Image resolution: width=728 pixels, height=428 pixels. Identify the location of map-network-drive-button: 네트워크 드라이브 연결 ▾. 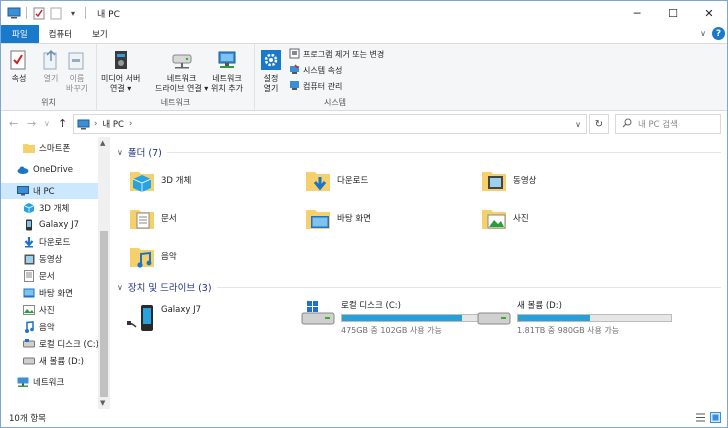
(181, 71).